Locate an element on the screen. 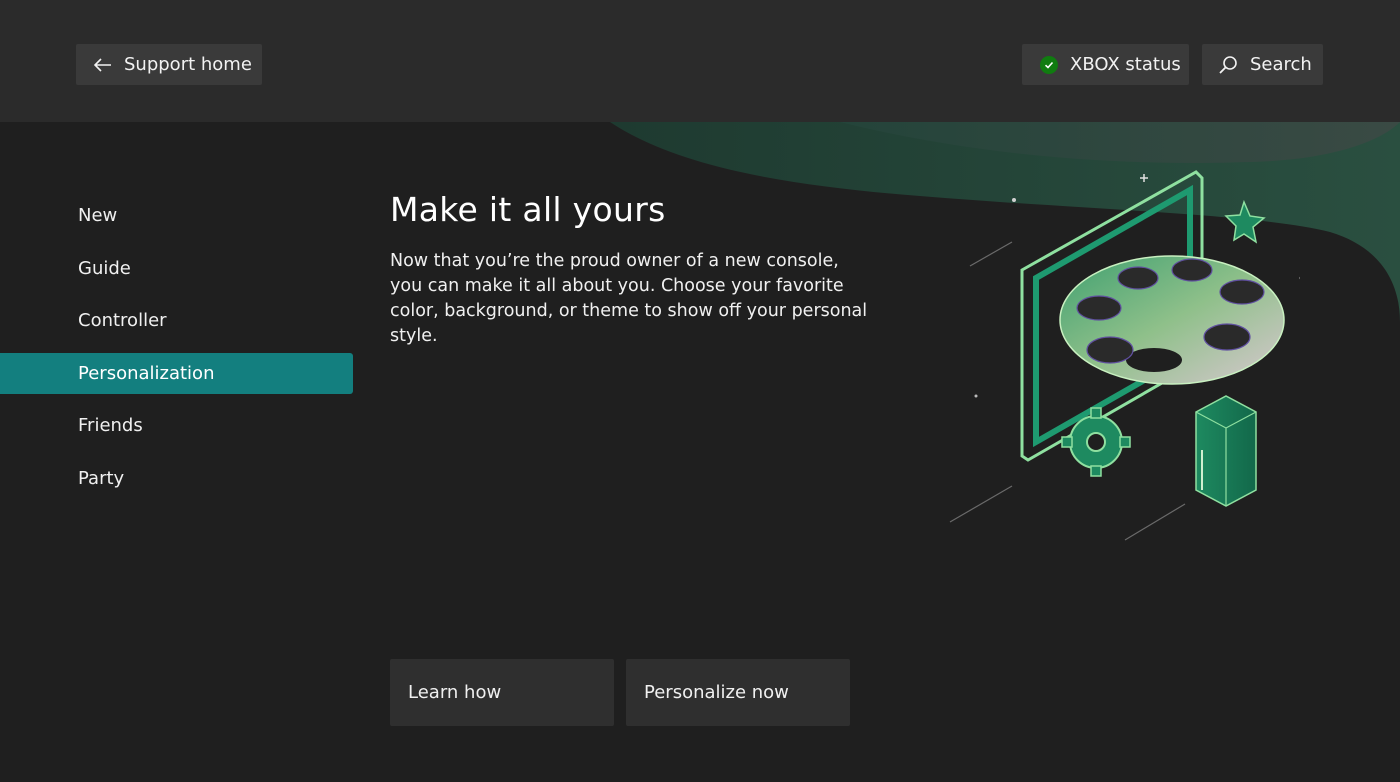  sidebar-item-label: Controller is located at coordinates (122, 320).